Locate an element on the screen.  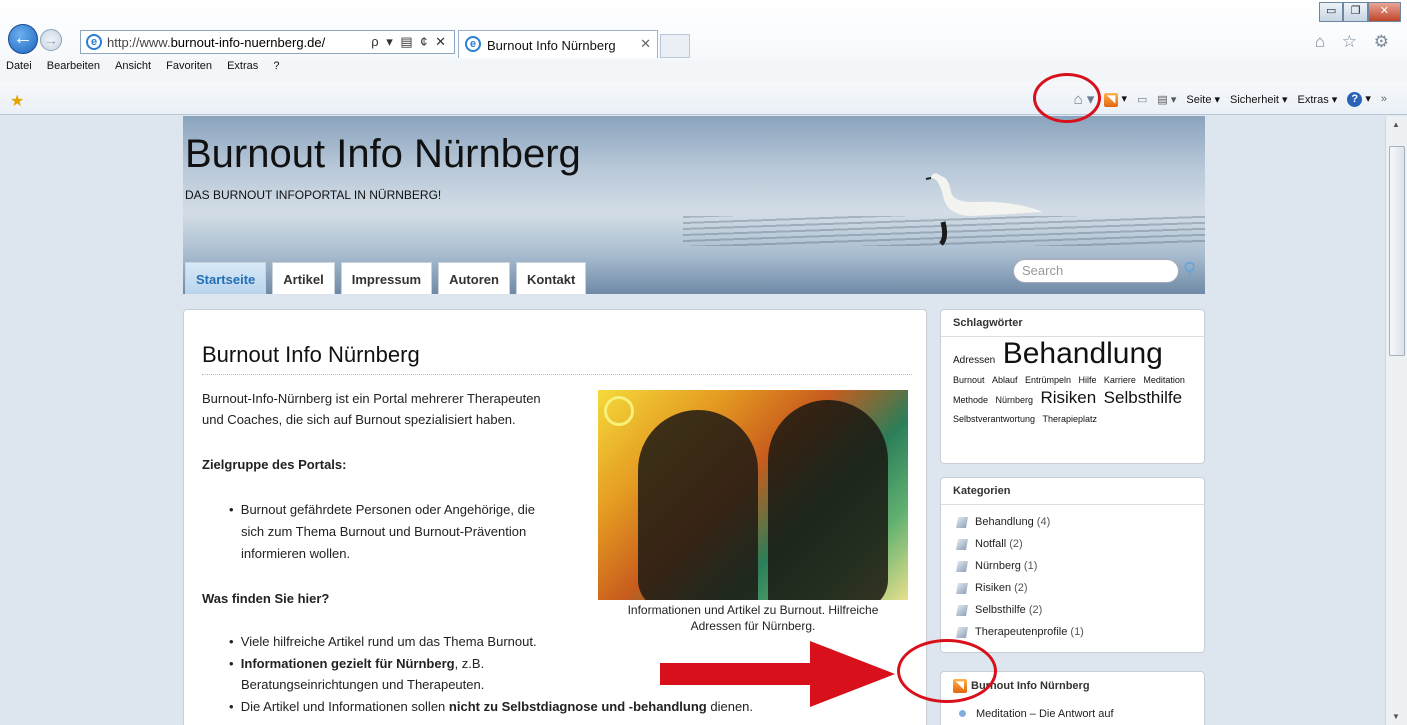
nav-startseite: Startseite is located at coordinates (226, 278).